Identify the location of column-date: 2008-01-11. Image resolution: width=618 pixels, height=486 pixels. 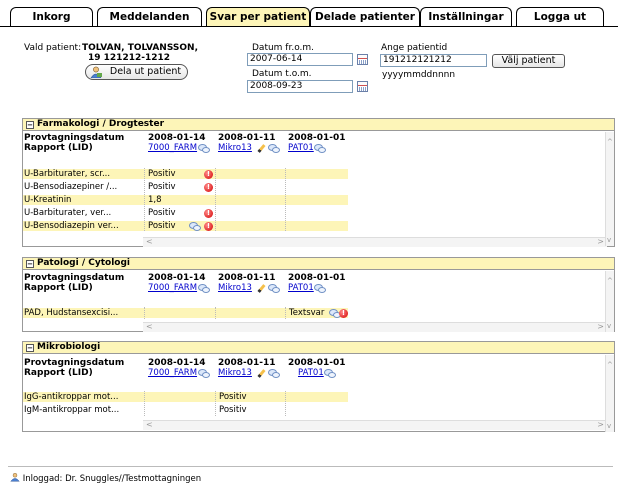
(247, 363).